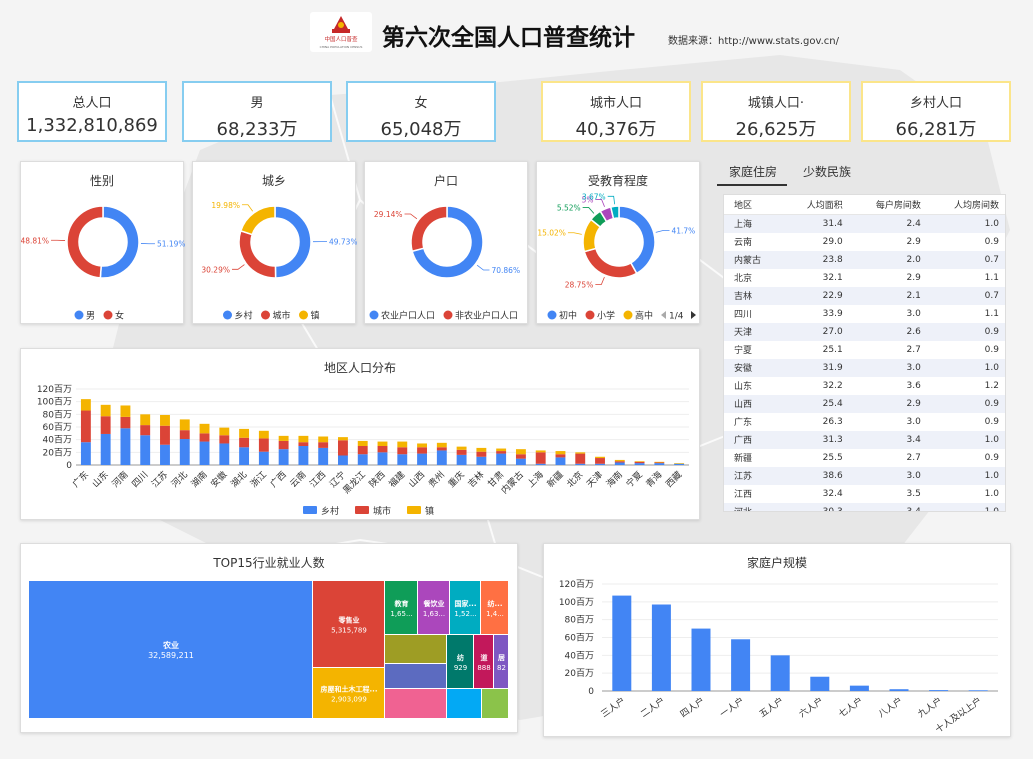 The height and width of the screenshot is (759, 1033). I want to click on legend-prev-arrow-icon, so click(663, 315).